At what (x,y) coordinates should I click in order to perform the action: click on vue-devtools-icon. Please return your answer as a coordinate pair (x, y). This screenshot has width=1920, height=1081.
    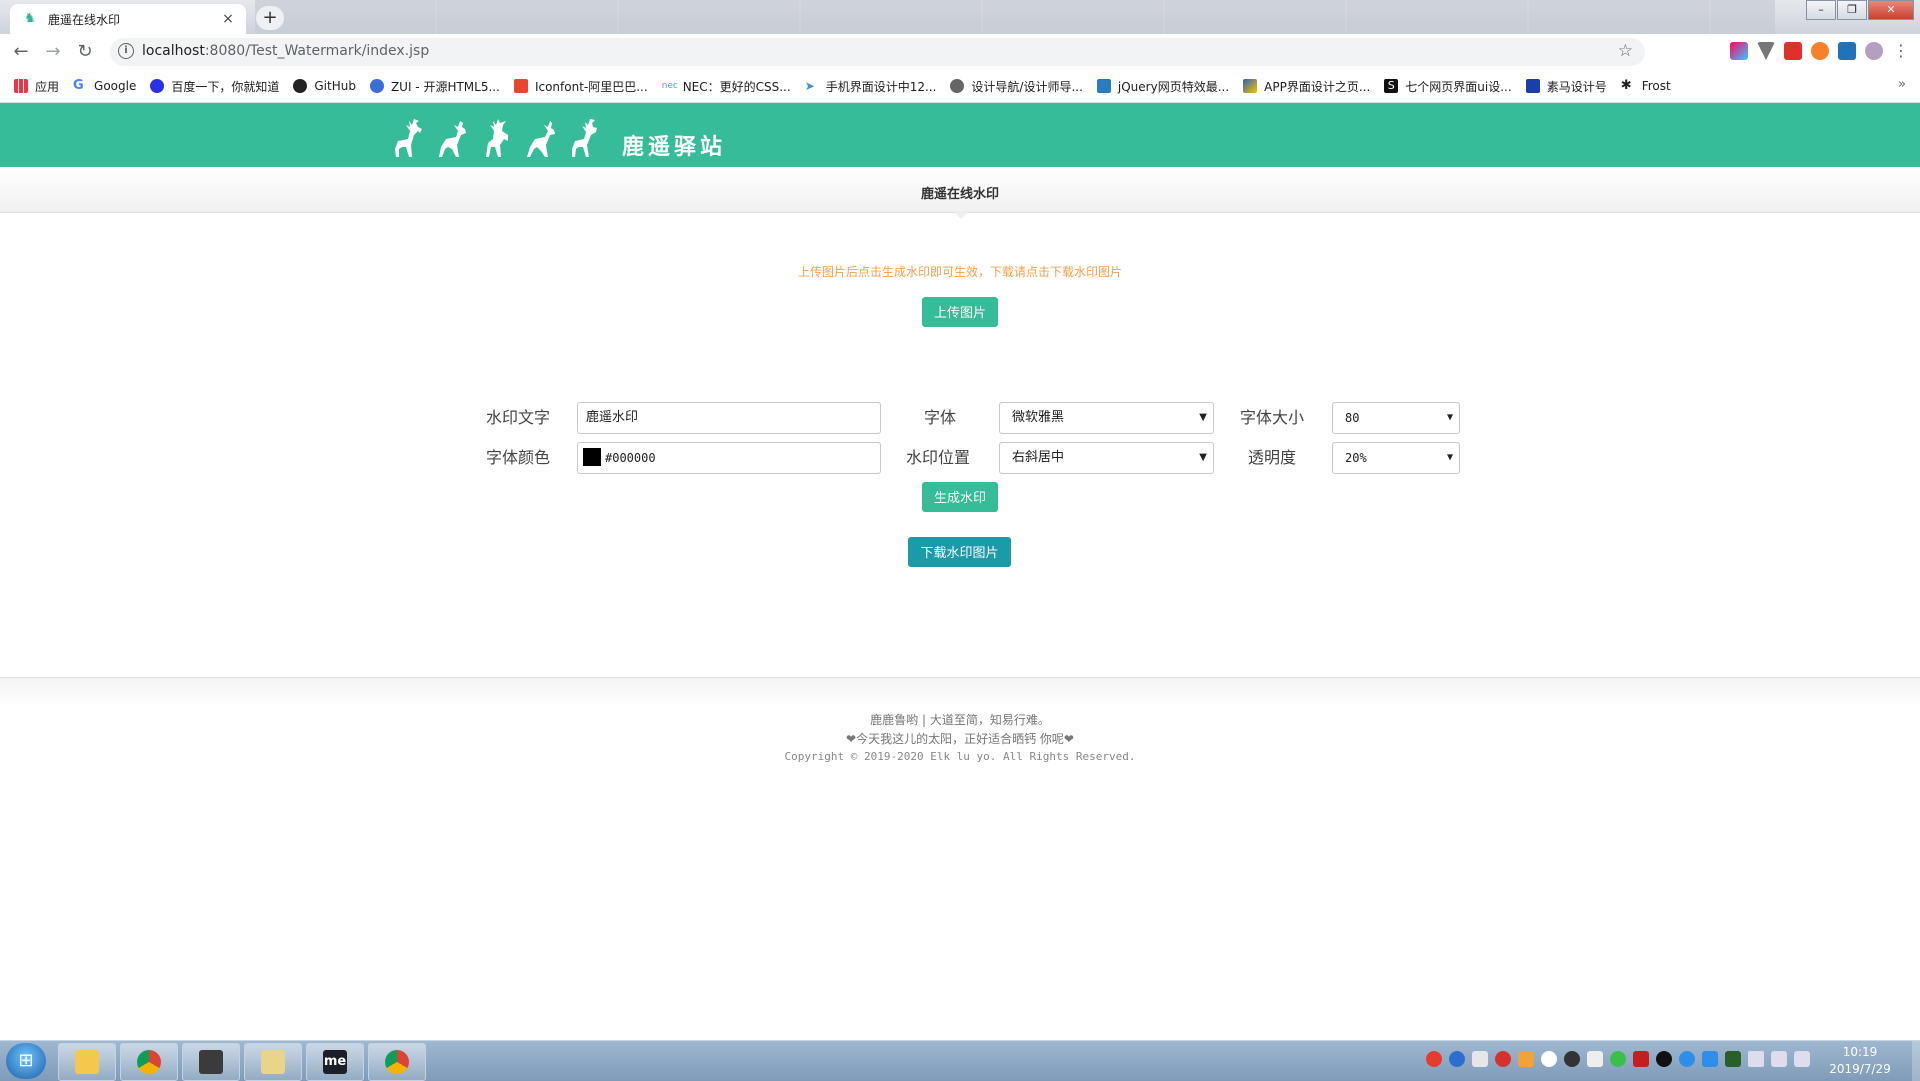
    Looking at the image, I should click on (1766, 51).